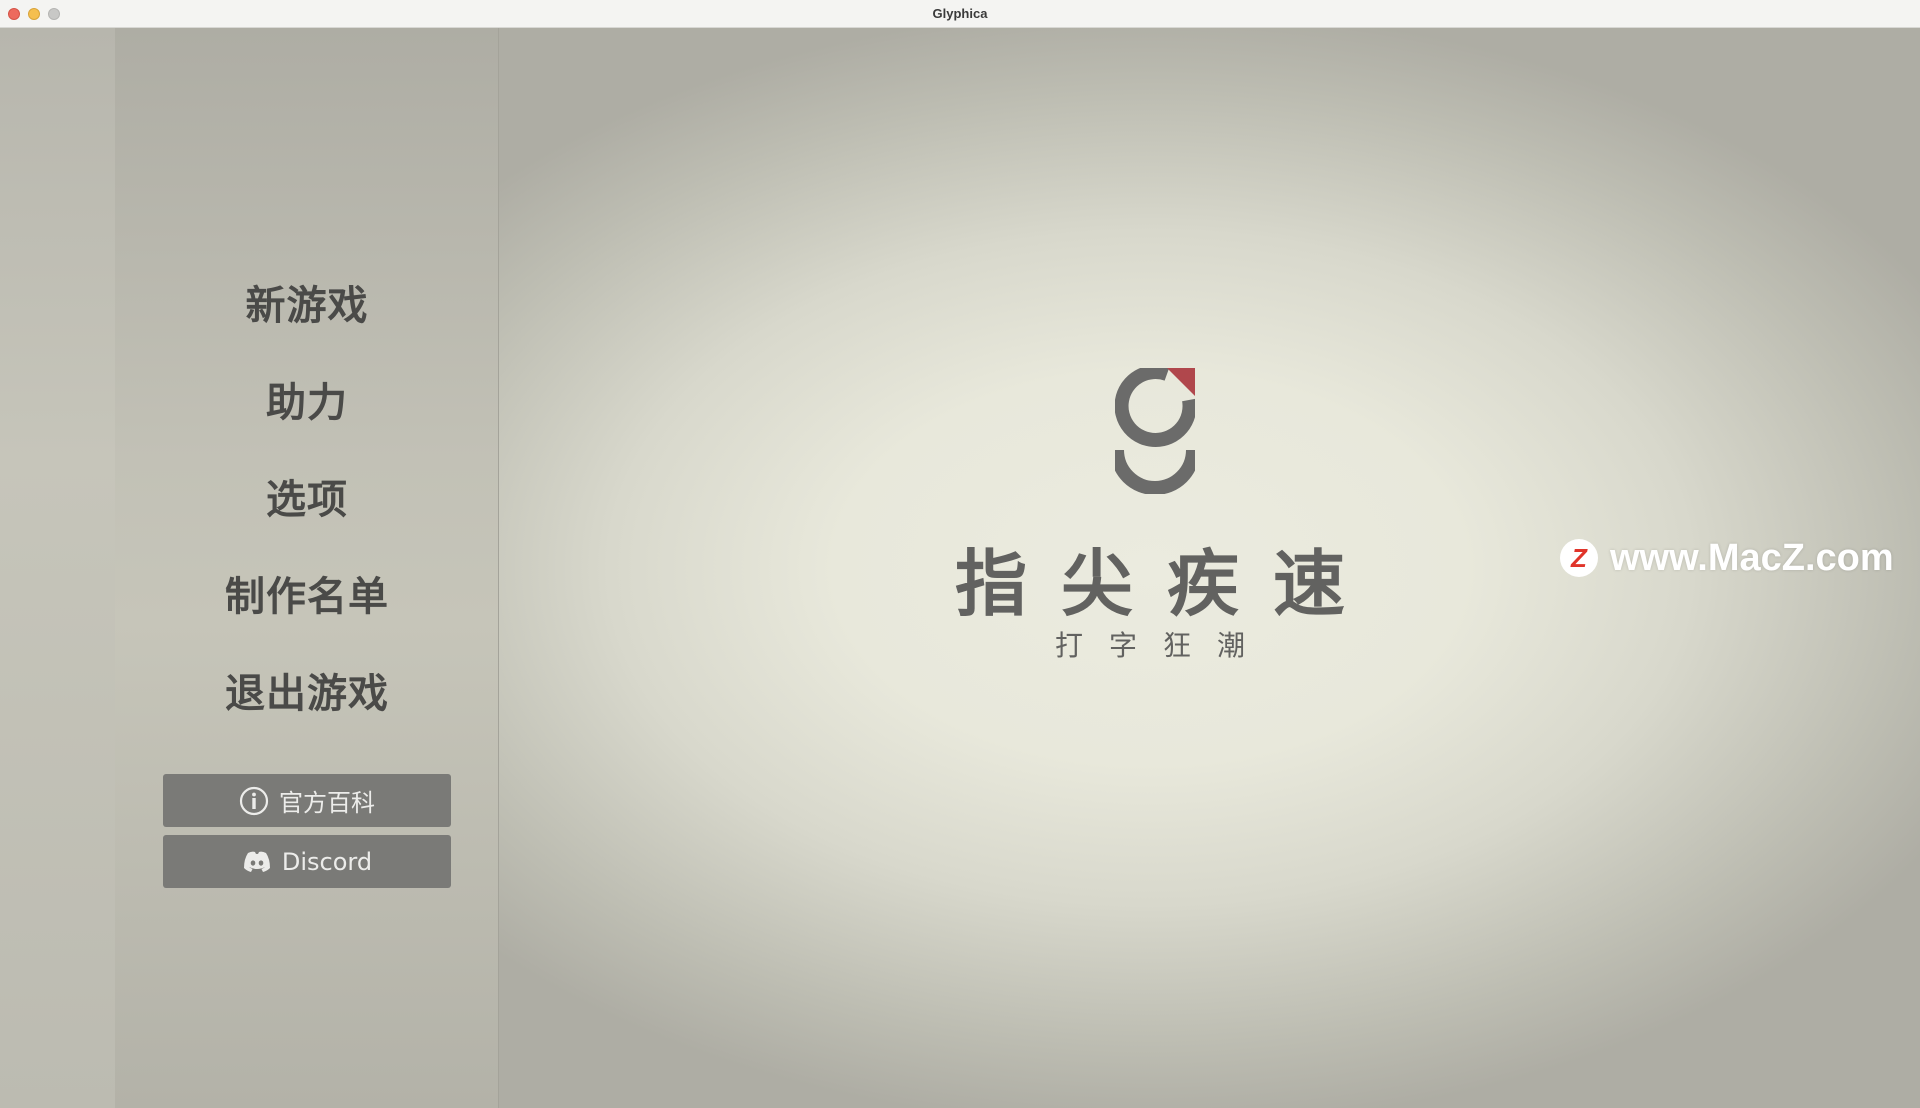 This screenshot has width=1920, height=1108. What do you see at coordinates (256, 861) in the screenshot?
I see `discord-icon` at bounding box center [256, 861].